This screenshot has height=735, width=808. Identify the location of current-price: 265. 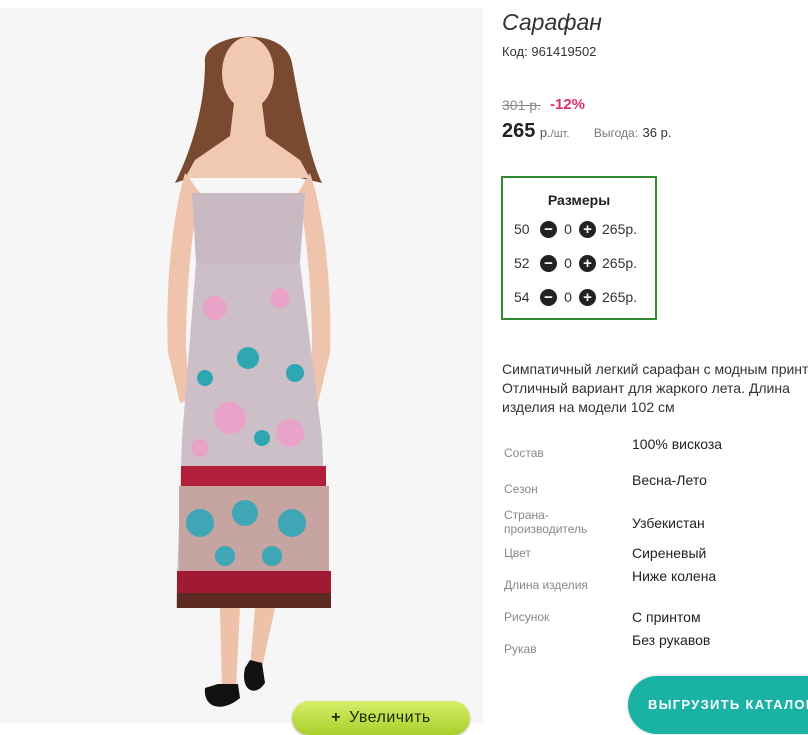
(519, 131).